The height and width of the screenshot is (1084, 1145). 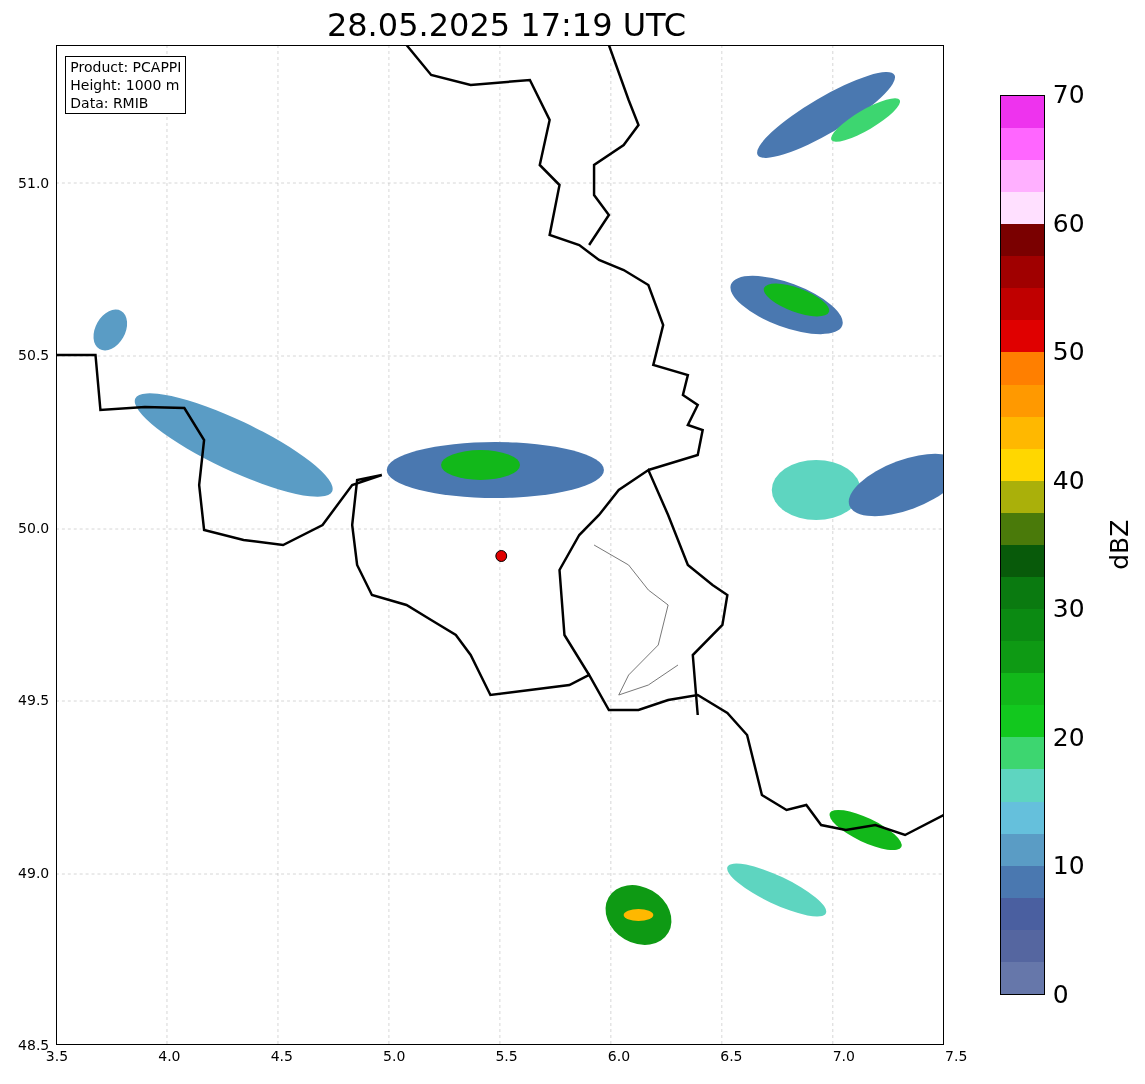 What do you see at coordinates (281, 1056) in the screenshot?
I see `axis-tick-label: 4.5` at bounding box center [281, 1056].